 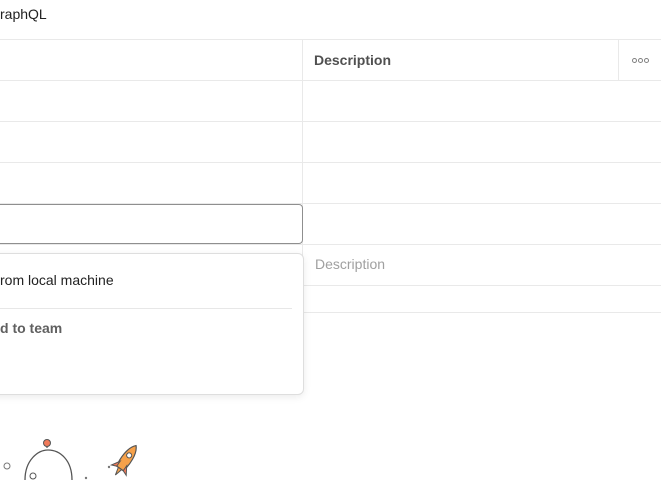 What do you see at coordinates (70, 459) in the screenshot?
I see `astronaut-rocket-illustration` at bounding box center [70, 459].